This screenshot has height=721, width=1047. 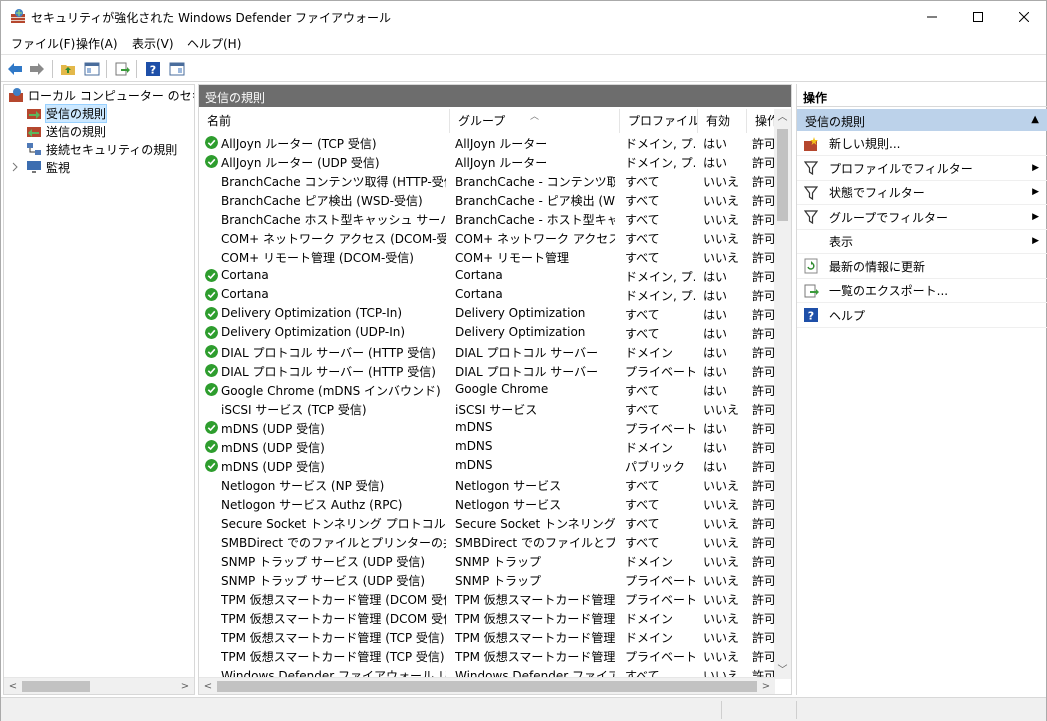 I want to click on rule-name: Cortana, so click(x=245, y=294).